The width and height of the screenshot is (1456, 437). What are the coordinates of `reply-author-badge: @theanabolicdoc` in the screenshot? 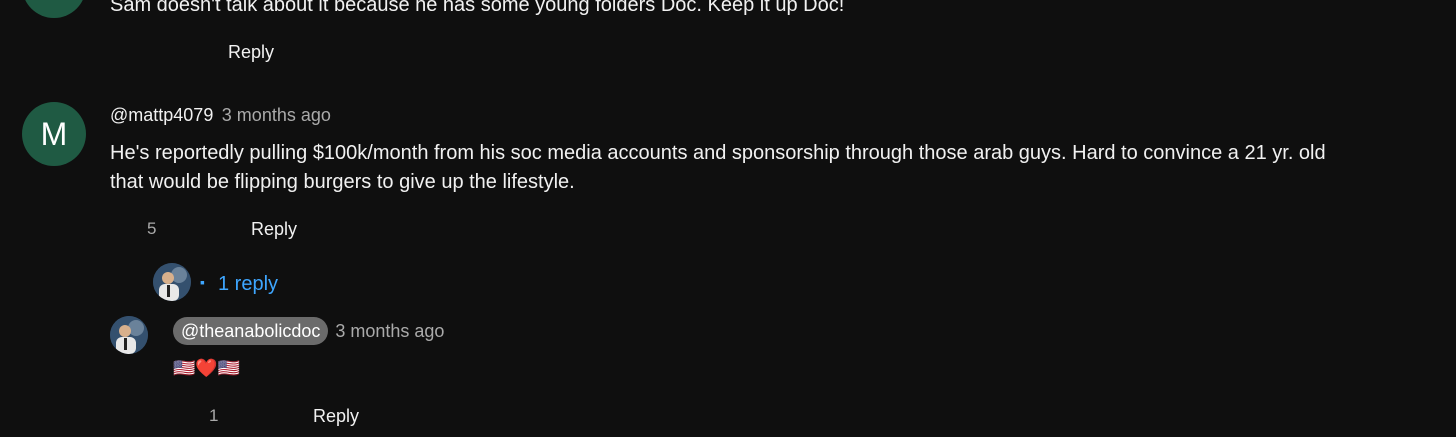 It's located at (251, 331).